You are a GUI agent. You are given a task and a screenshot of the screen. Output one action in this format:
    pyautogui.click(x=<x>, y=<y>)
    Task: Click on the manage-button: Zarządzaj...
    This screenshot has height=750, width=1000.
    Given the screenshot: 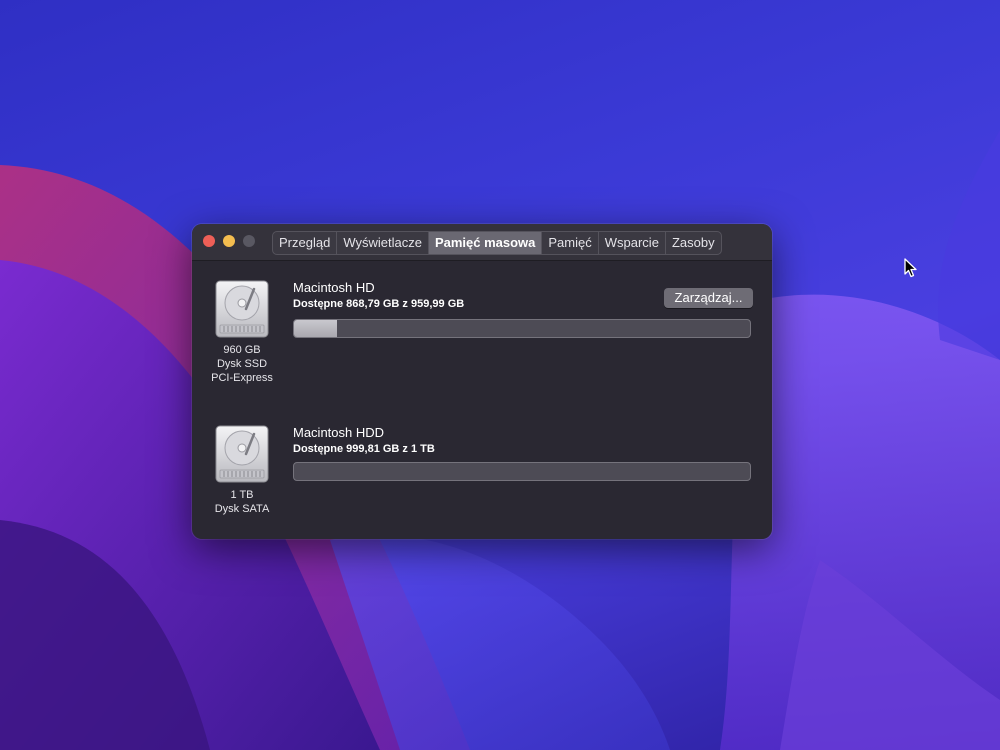 What is the action you would take?
    pyautogui.click(x=708, y=298)
    